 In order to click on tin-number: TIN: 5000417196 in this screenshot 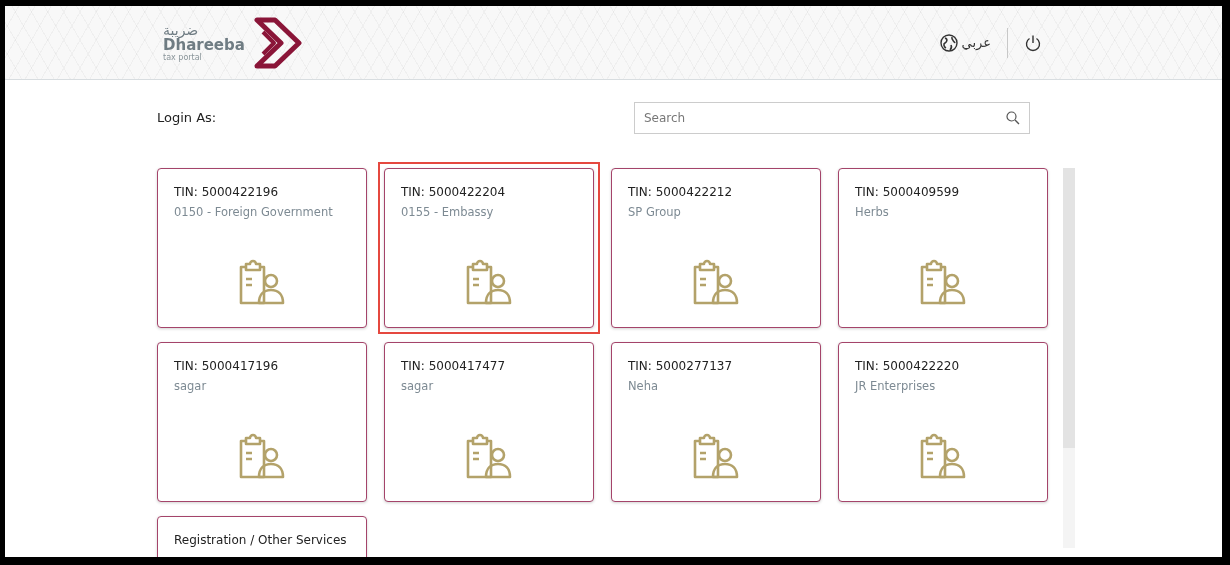, I will do `click(227, 366)`.